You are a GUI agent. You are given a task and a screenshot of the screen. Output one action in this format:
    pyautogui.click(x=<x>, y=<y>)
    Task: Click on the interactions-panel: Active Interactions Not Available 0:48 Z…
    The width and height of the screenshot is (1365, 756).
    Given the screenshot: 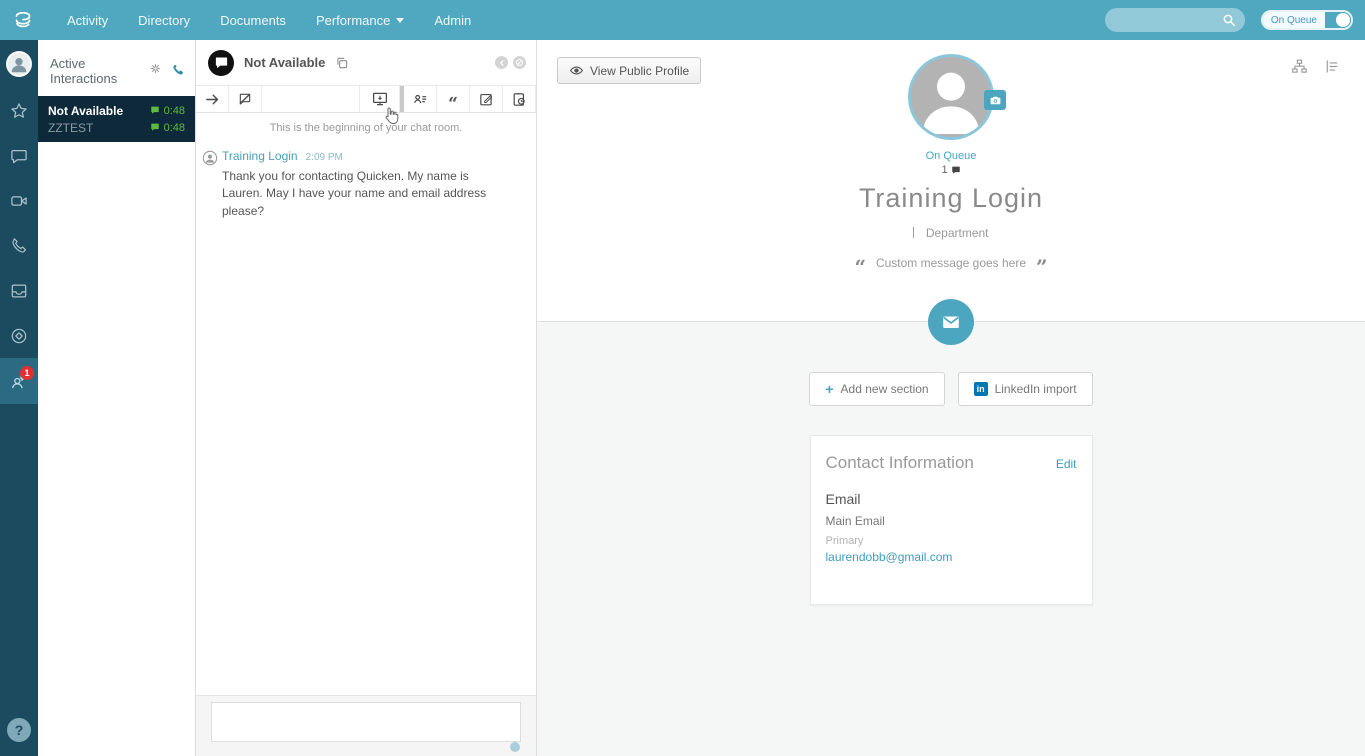 What is the action you would take?
    pyautogui.click(x=117, y=398)
    